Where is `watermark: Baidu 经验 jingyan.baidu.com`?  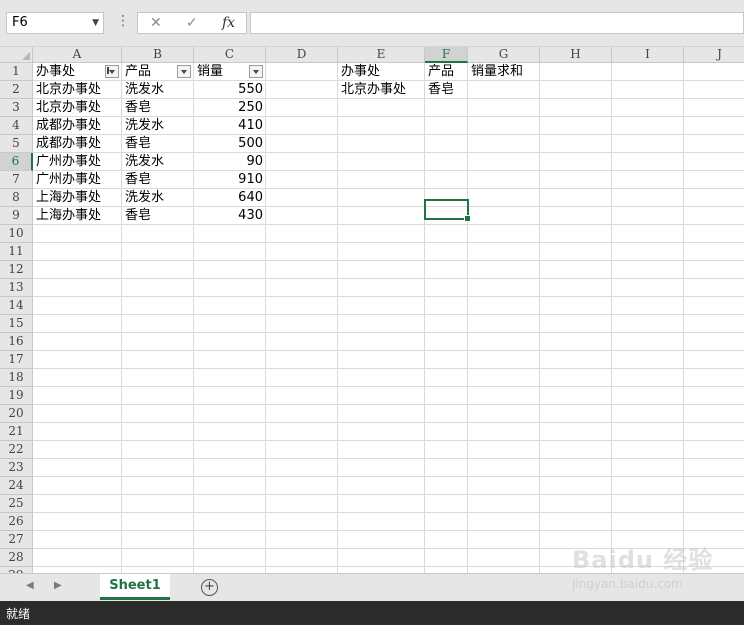
watermark: Baidu 经验 jingyan.baidu.com is located at coordinates (642, 565).